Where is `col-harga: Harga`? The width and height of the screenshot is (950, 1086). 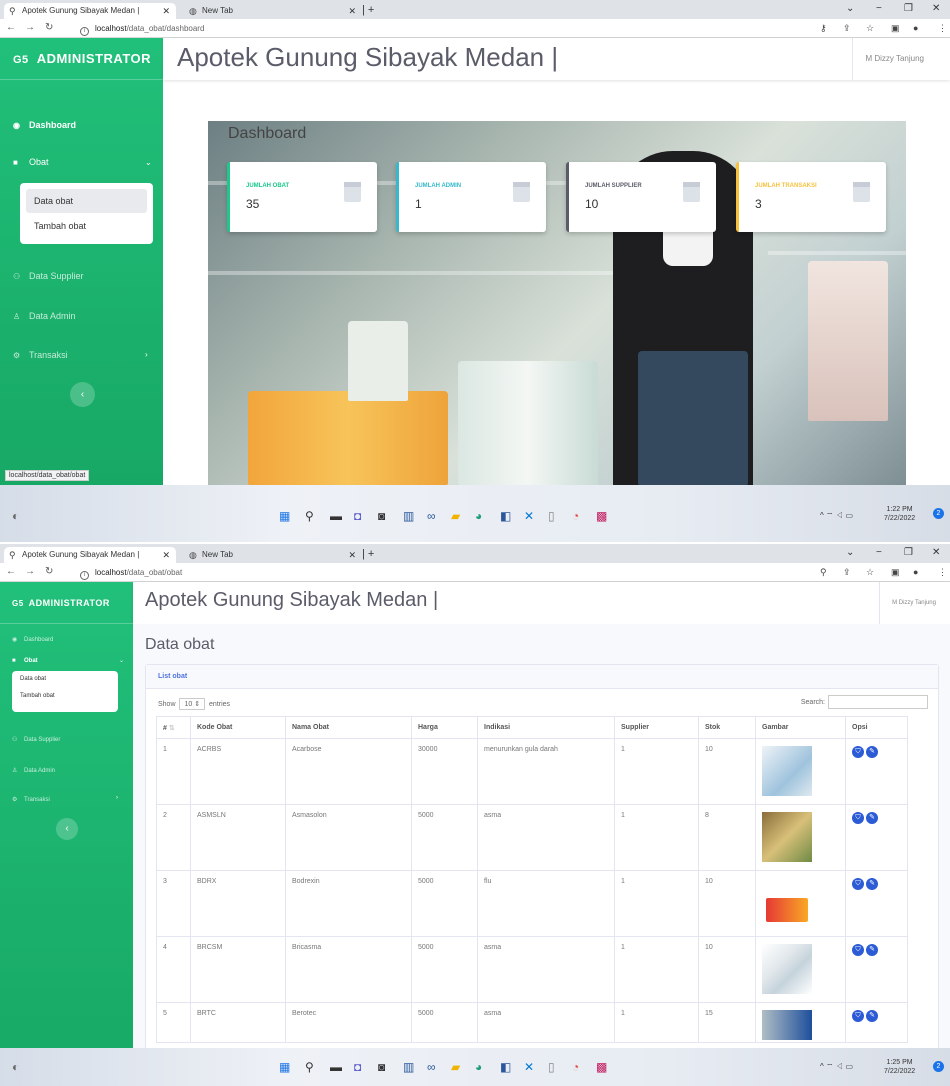
col-harga: Harga is located at coordinates (444, 727).